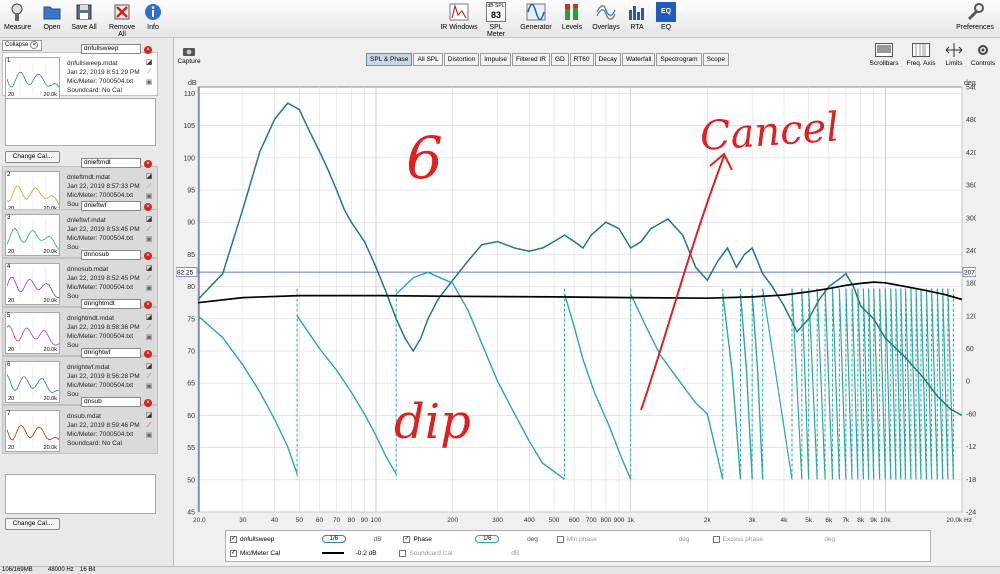 The width and height of the screenshot is (1000, 574). I want to click on scrollbars-button: Scrollbars, so click(884, 55).